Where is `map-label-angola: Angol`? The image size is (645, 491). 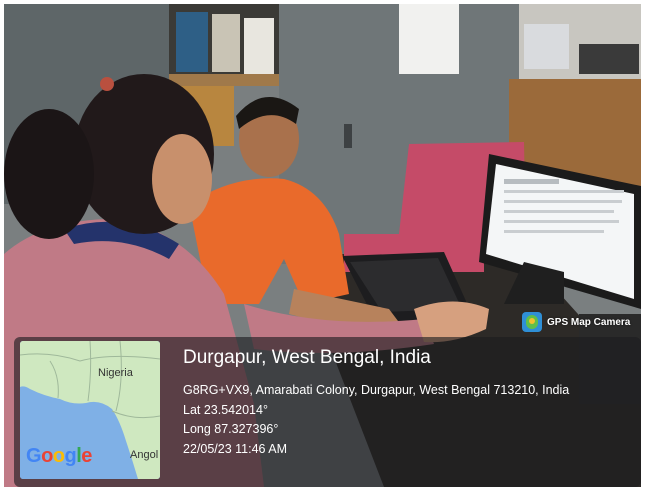
map-label-angola: Angol is located at coordinates (144, 455).